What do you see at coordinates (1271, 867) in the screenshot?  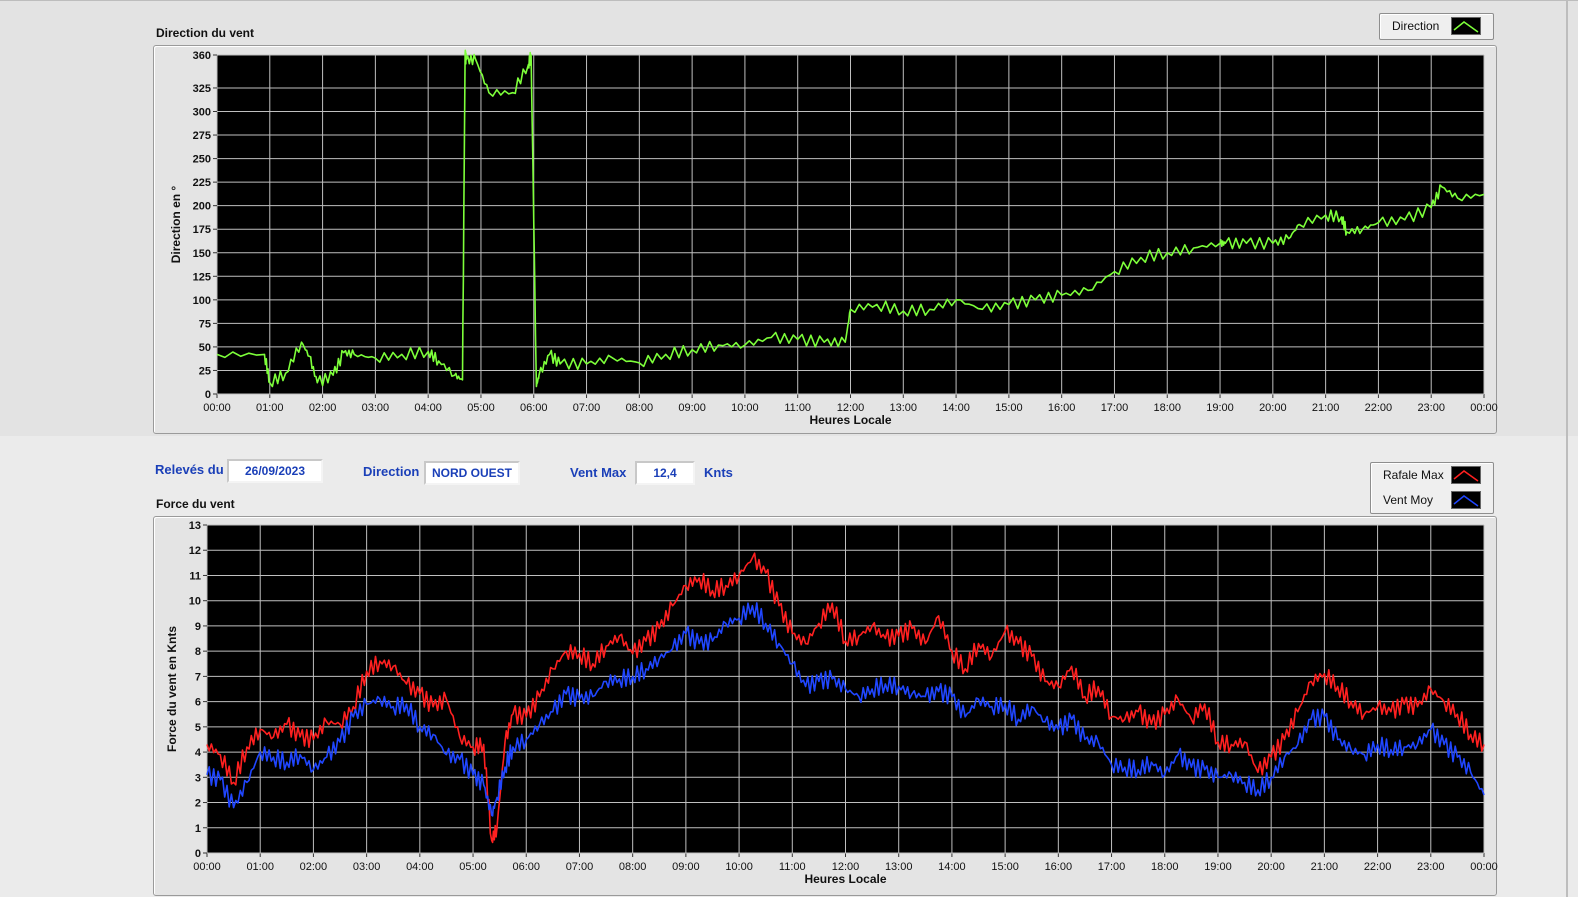 I see `x-tick-label: 20:00` at bounding box center [1271, 867].